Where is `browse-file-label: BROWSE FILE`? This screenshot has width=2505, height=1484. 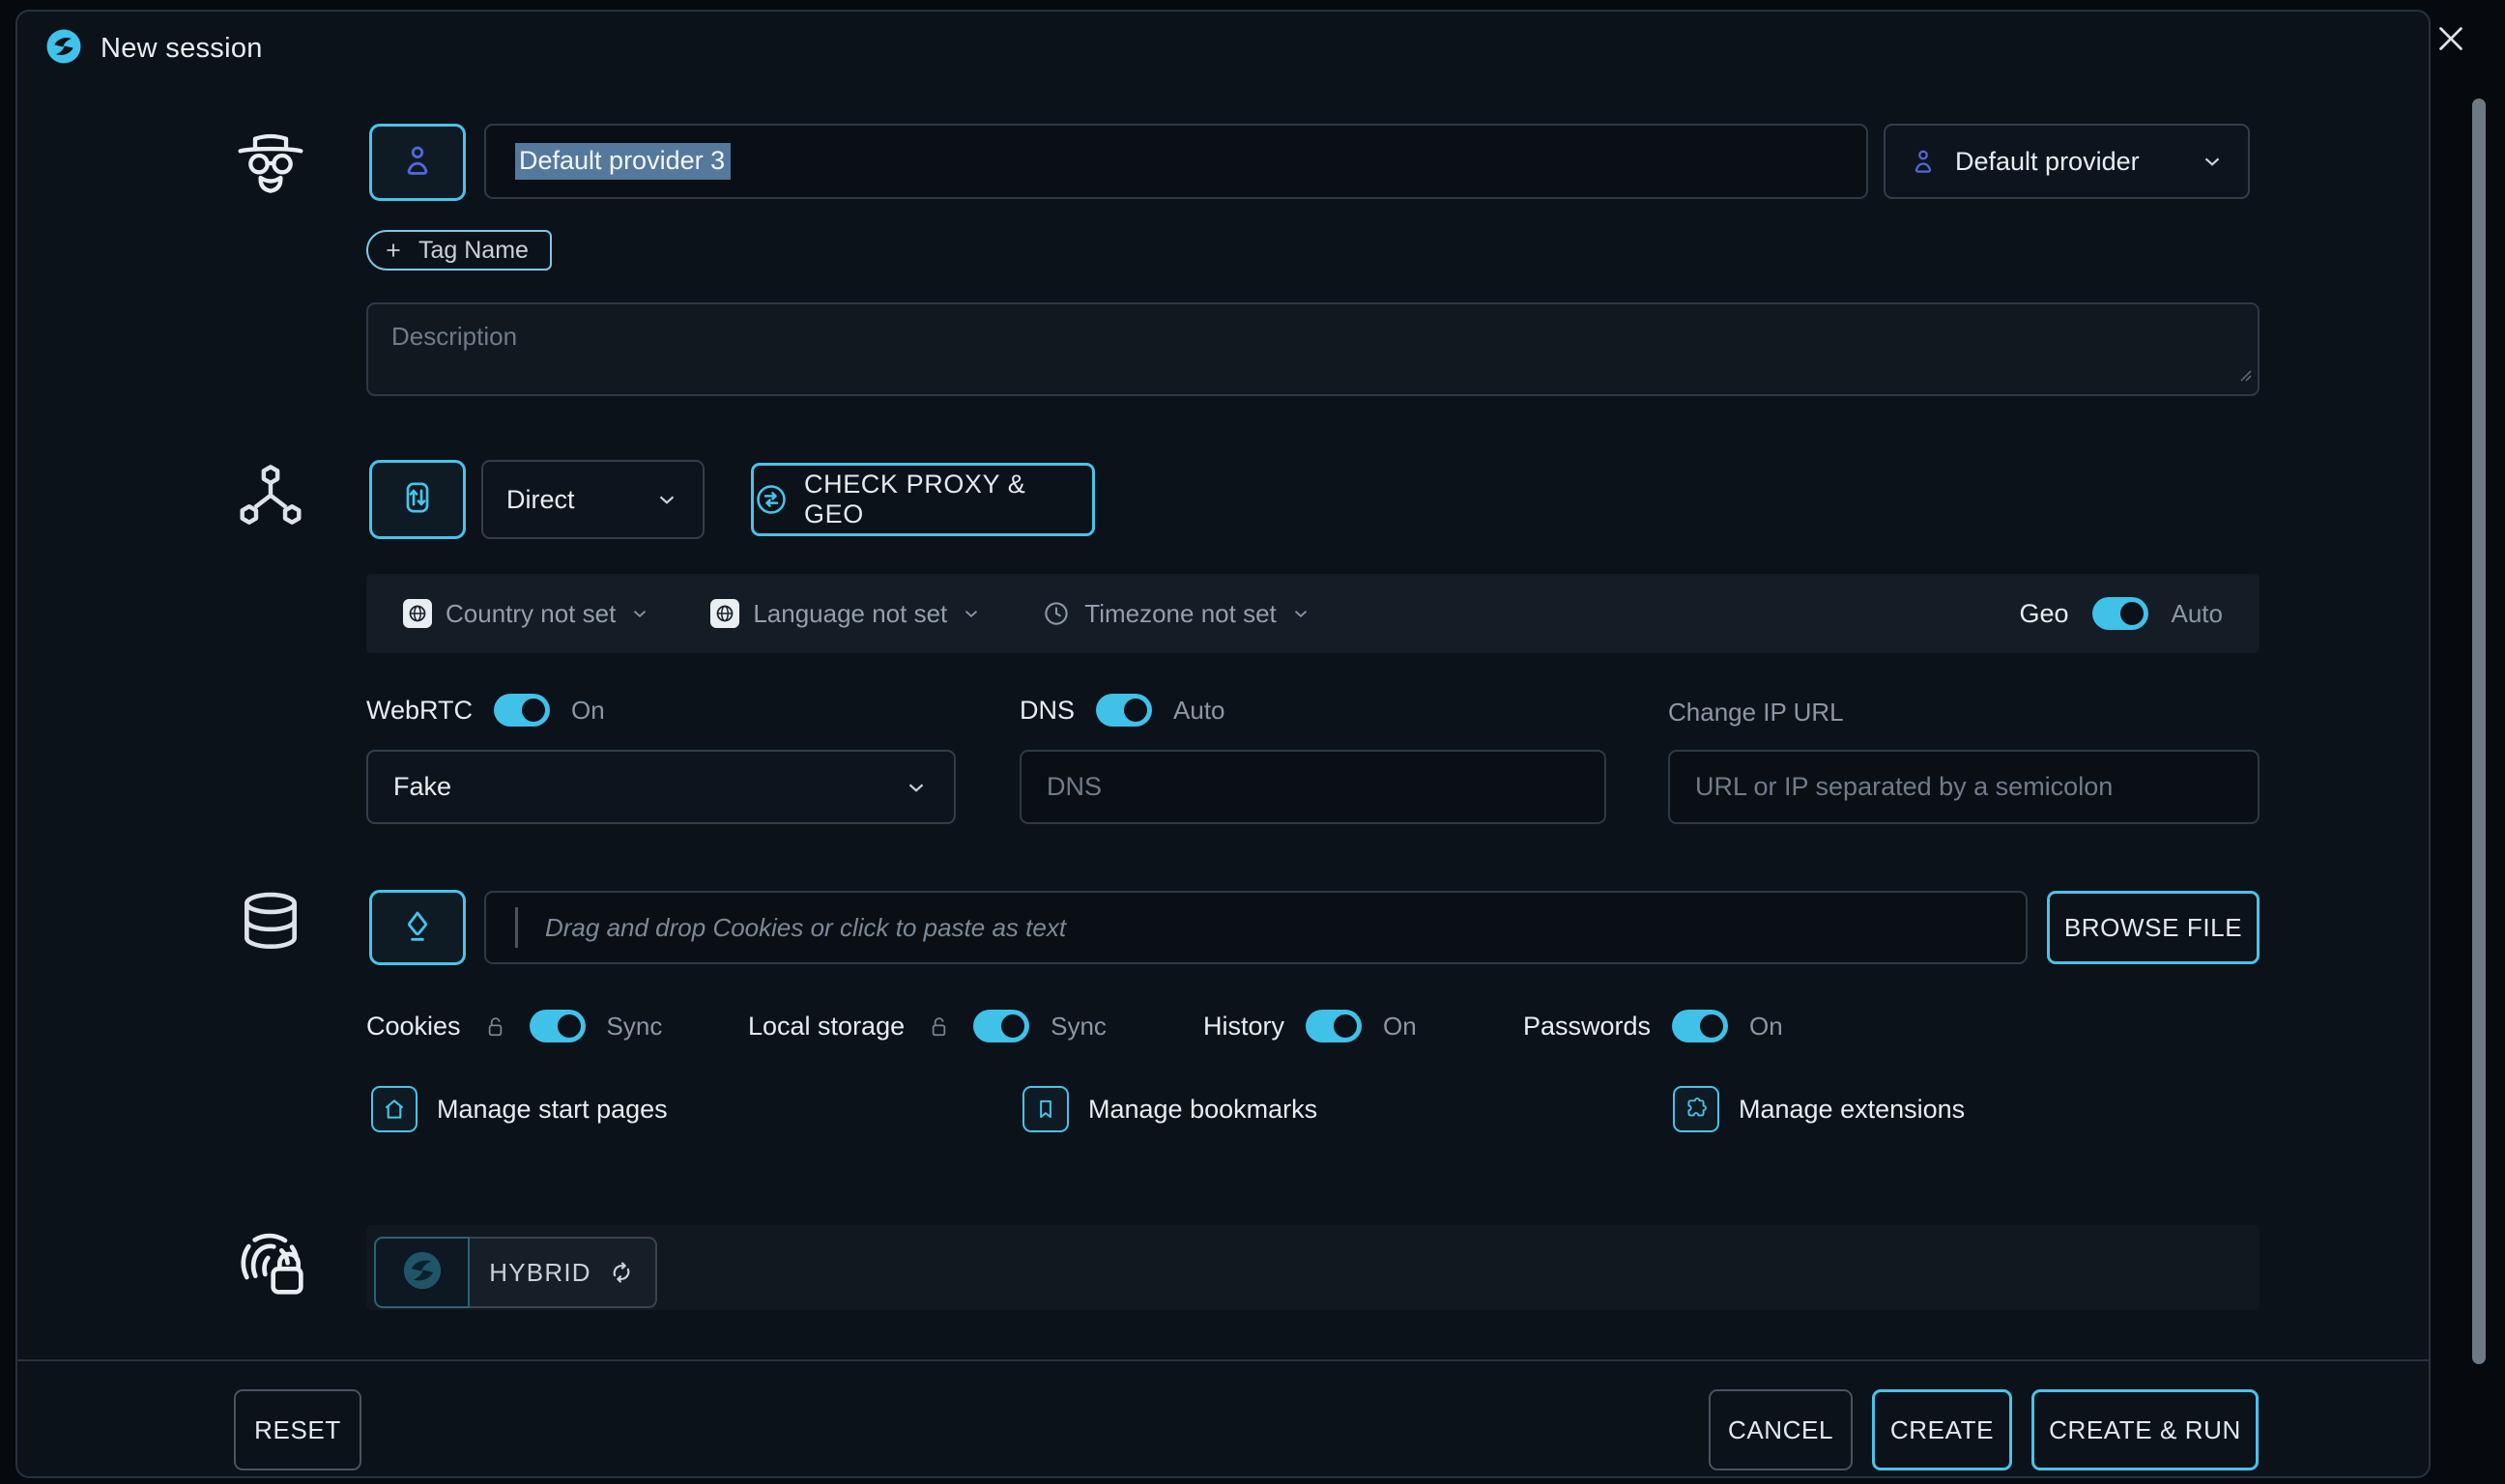
browse-file-label: BROWSE FILE is located at coordinates (2153, 927).